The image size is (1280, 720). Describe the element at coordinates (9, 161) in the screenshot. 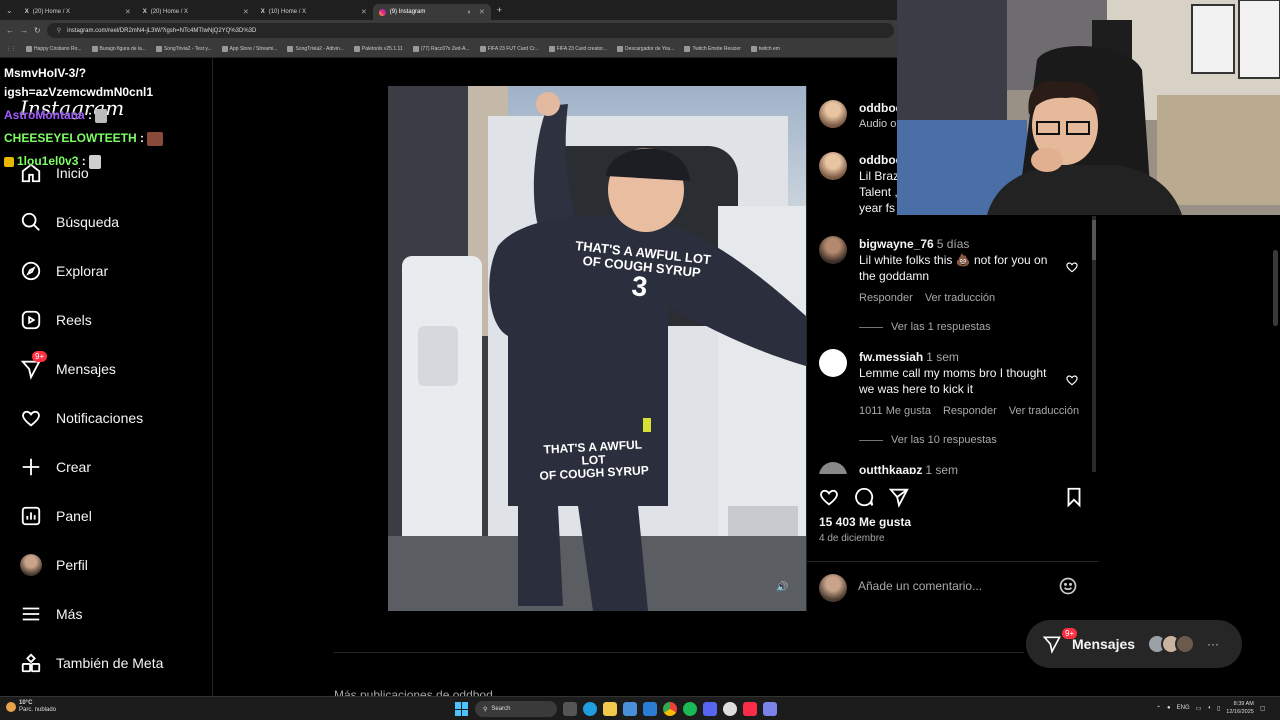

I see `badge-icon` at that location.